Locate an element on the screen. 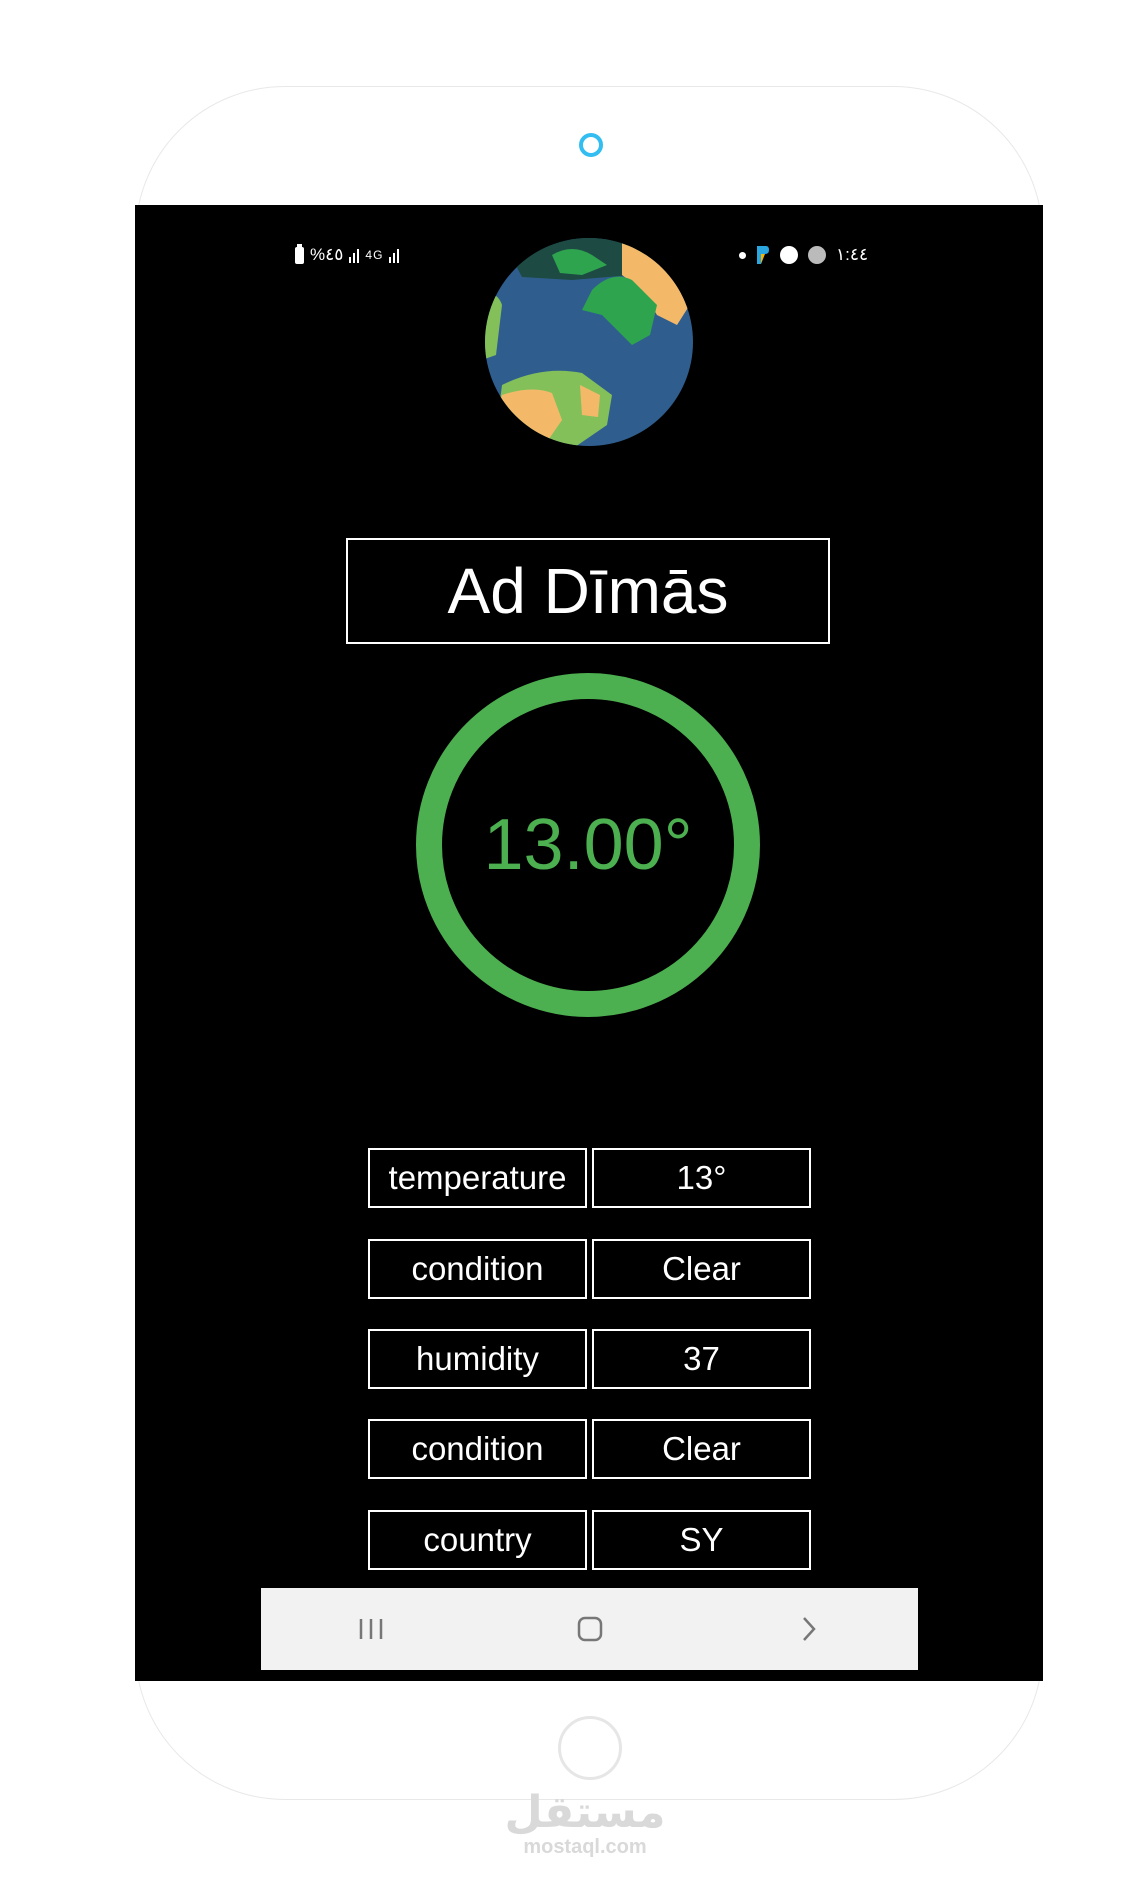 The image size is (1146, 1890). back-button is located at coordinates (809, 1629).